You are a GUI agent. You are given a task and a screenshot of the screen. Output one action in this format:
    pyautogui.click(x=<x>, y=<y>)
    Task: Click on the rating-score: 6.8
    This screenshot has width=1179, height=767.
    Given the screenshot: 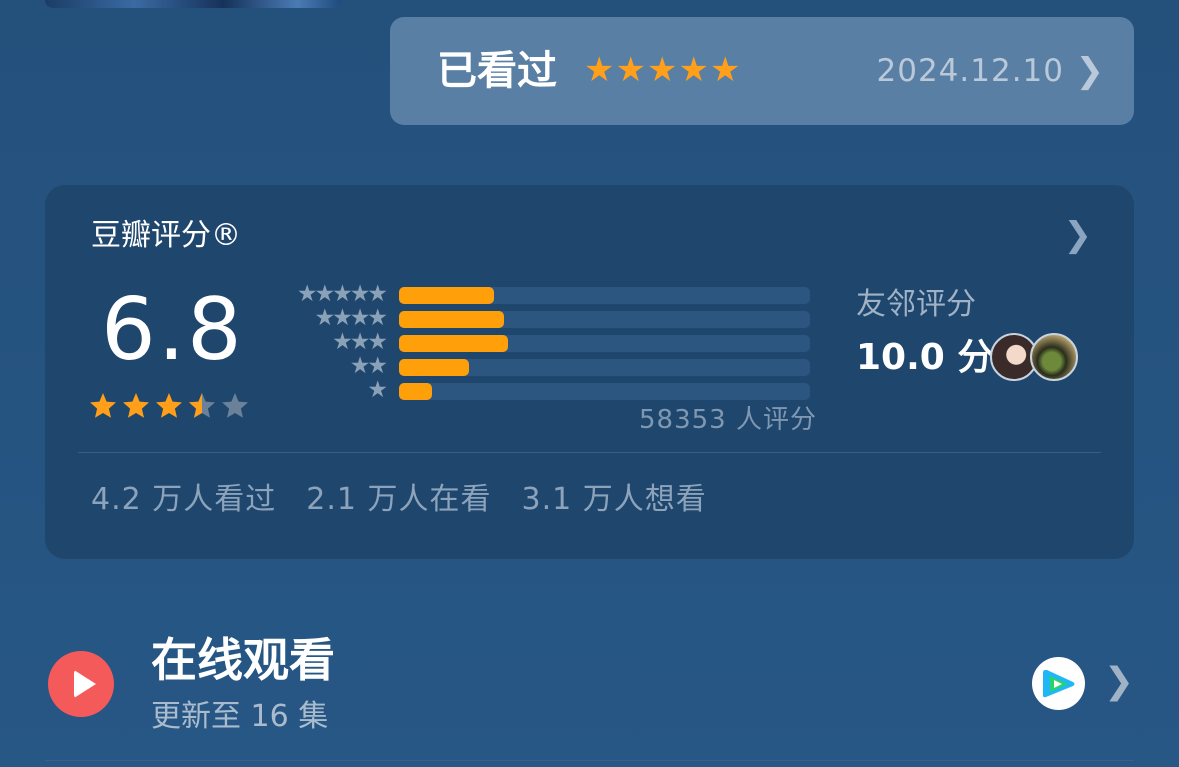 What is the action you would take?
    pyautogui.click(x=172, y=330)
    